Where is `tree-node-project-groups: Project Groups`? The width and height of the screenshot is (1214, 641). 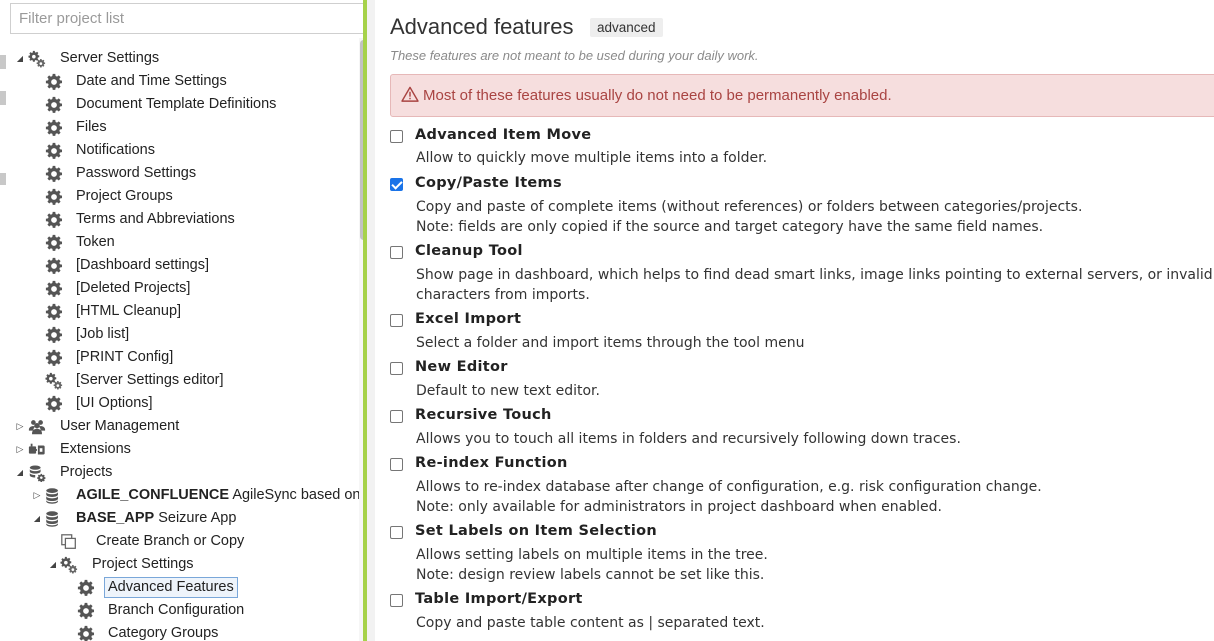
tree-node-project-groups: Project Groups is located at coordinates (180, 196).